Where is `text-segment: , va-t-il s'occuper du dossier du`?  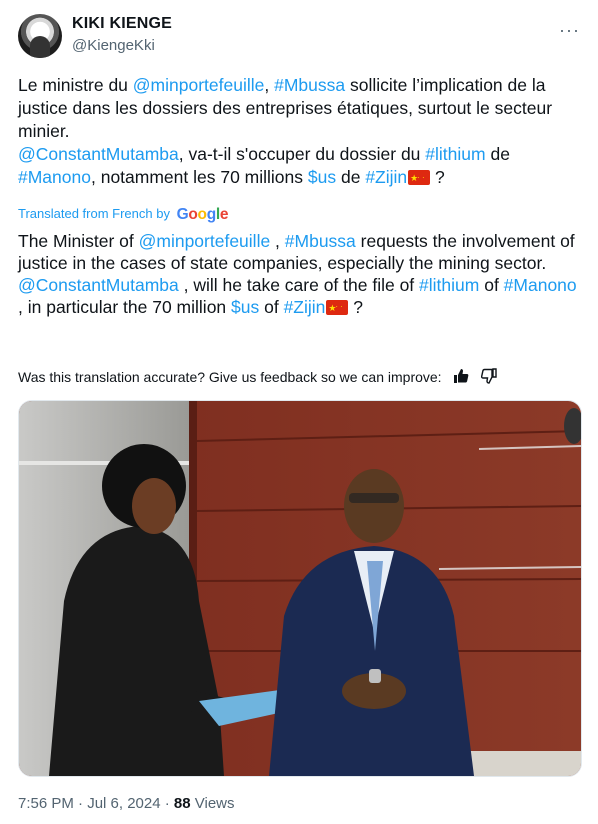
text-segment: , va-t-il s'occuper du dossier du is located at coordinates (302, 154).